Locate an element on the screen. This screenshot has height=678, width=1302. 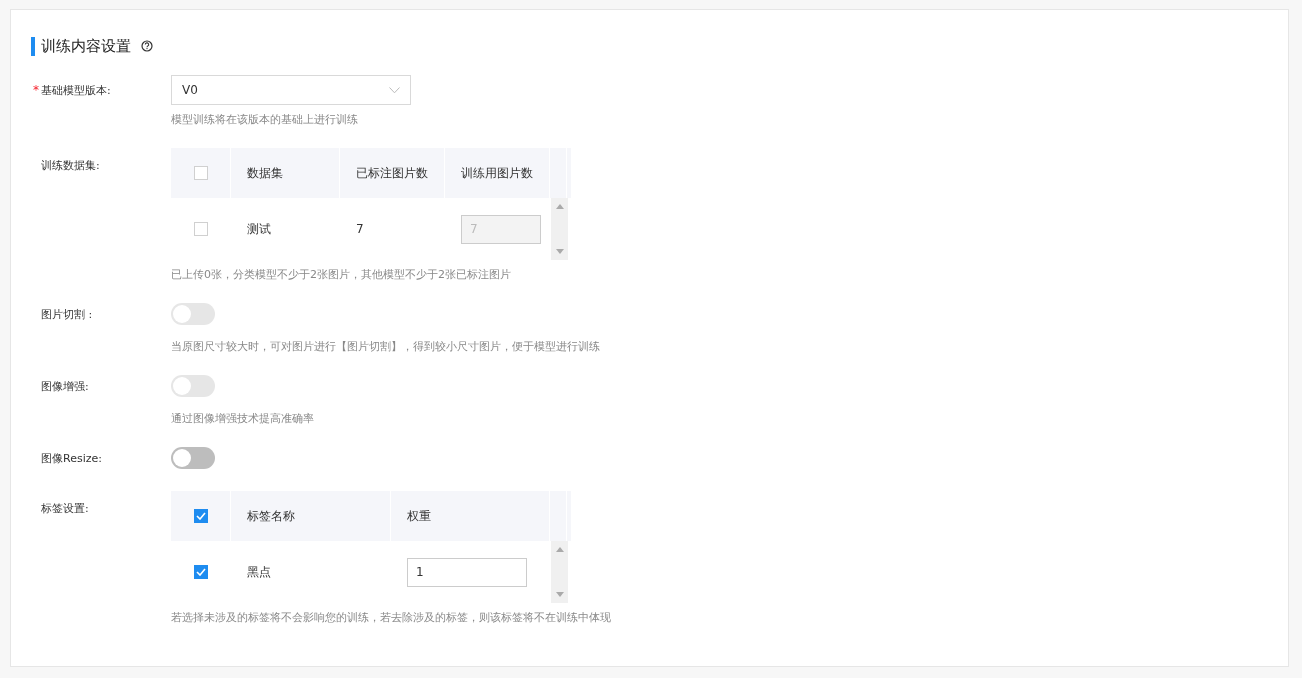
hint-text: 通过图像增强技术提高准确率 is located at coordinates (242, 418).